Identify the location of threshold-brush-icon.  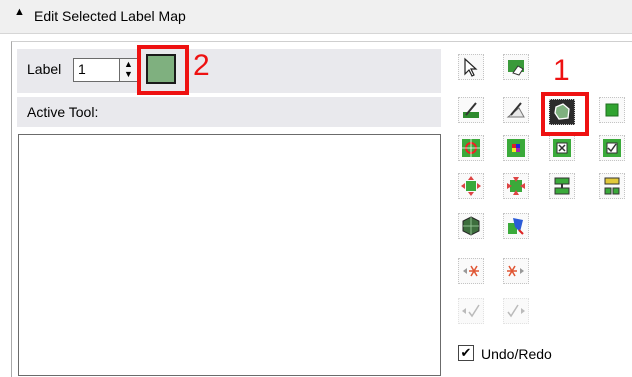
(516, 110).